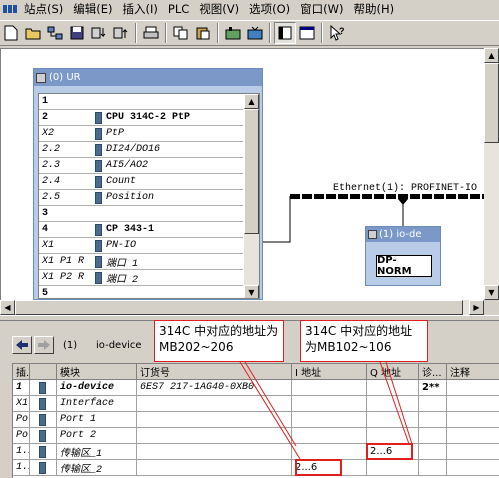 This screenshot has height=478, width=499. What do you see at coordinates (97, 404) in the screenshot?
I see `col-module-cell: Interface` at bounding box center [97, 404].